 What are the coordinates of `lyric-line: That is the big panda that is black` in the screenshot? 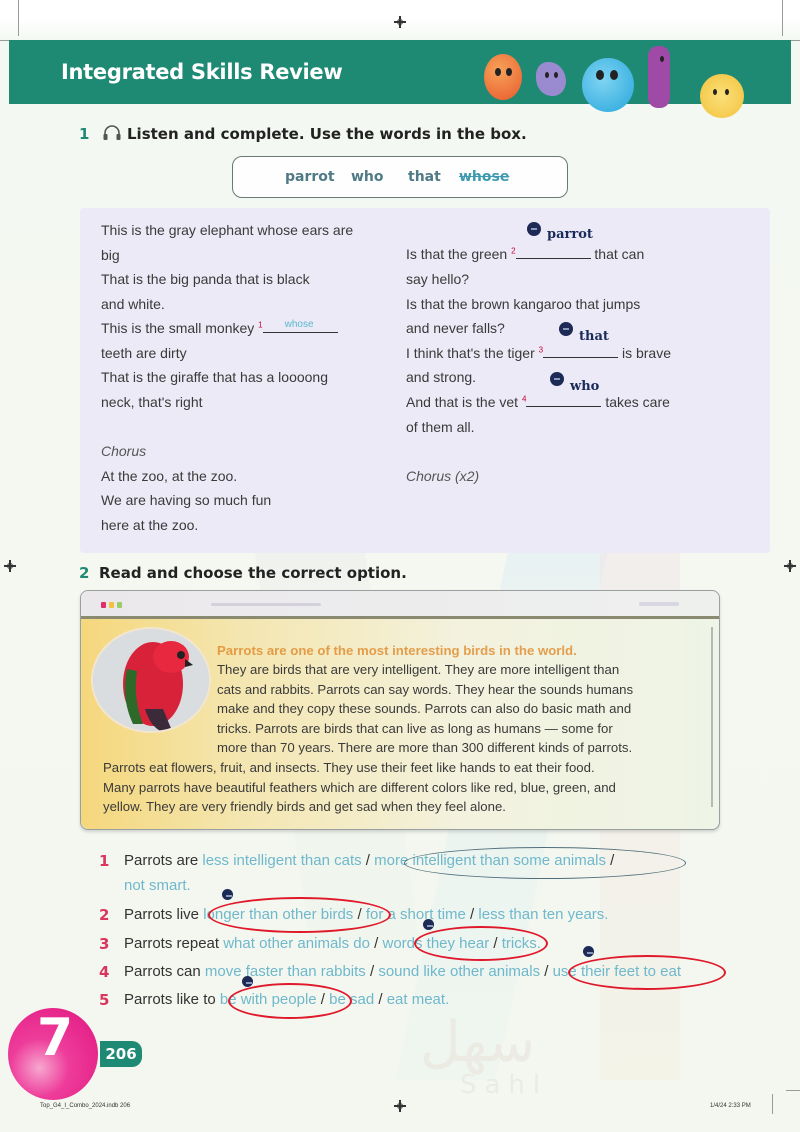 It's located at (205, 279).